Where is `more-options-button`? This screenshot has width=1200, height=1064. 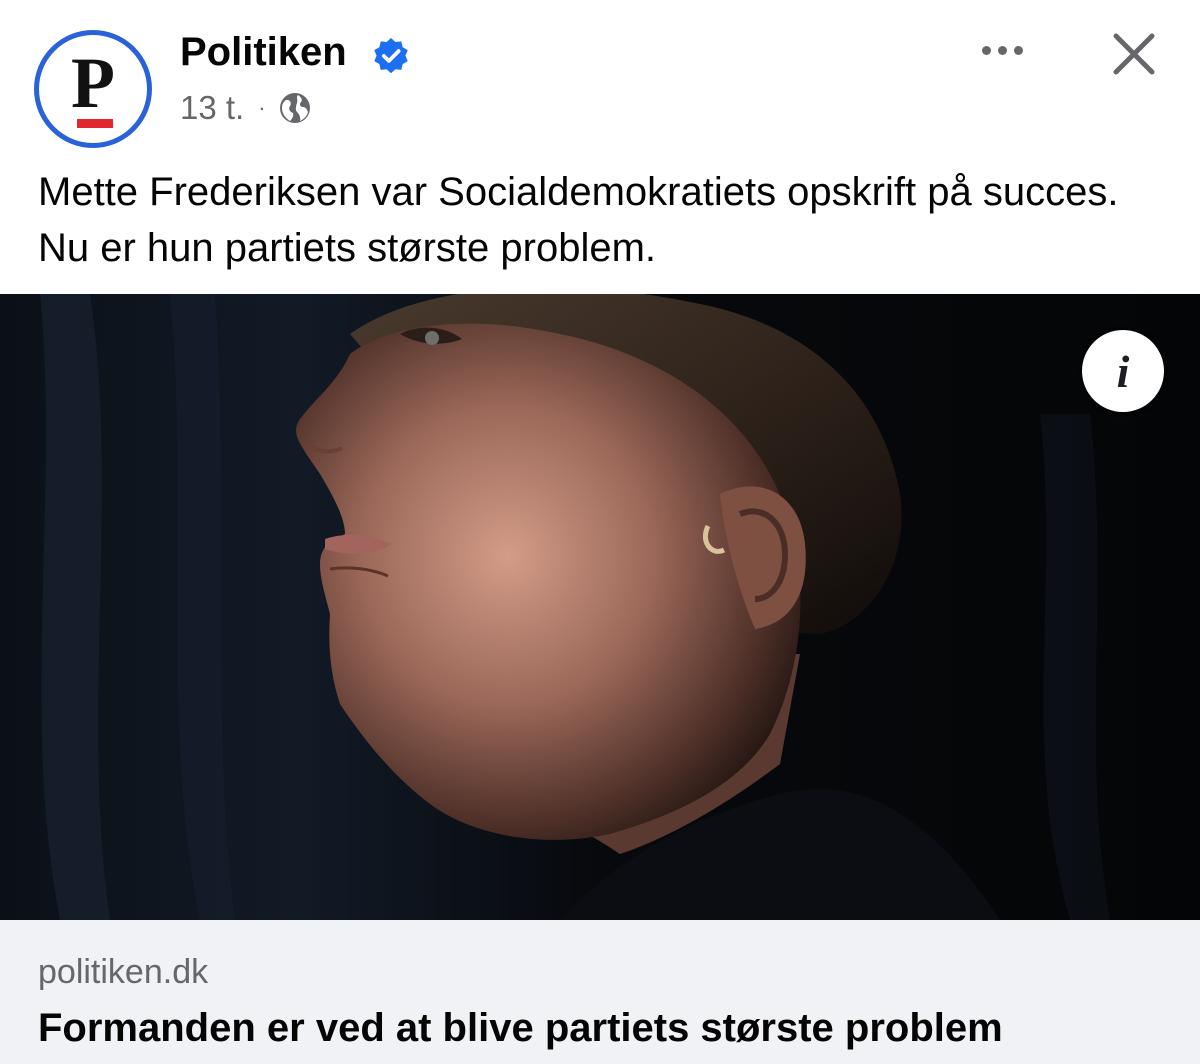 more-options-button is located at coordinates (1002, 50).